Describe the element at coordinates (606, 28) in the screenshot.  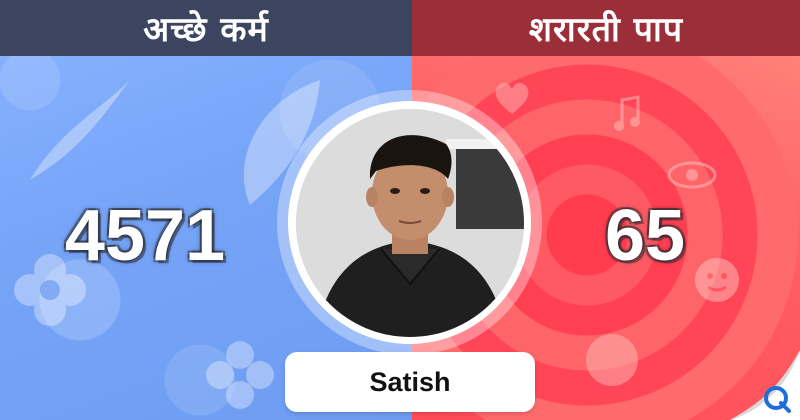
I see `naughty-sins-title: शरारती पाप` at that location.